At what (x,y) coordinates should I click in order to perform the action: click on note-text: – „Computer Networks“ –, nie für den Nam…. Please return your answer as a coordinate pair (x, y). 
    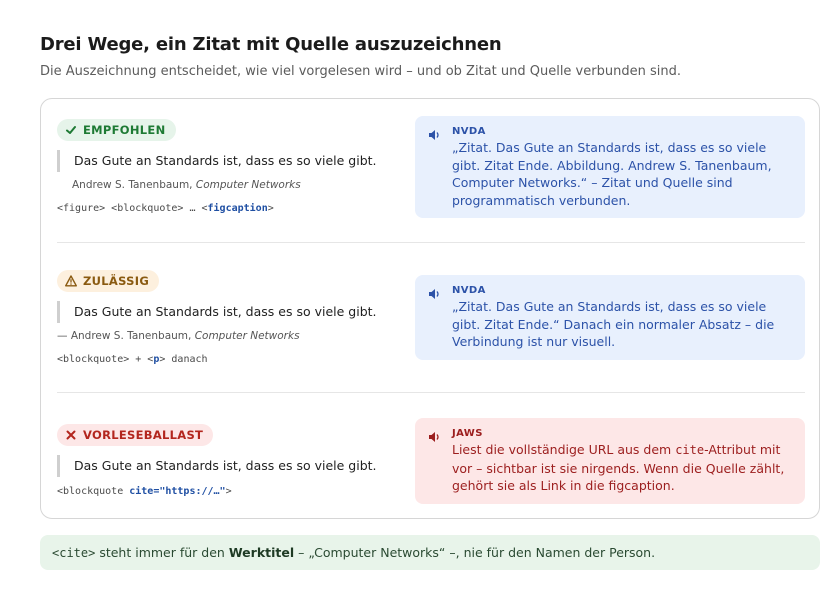
    Looking at the image, I should click on (475, 552).